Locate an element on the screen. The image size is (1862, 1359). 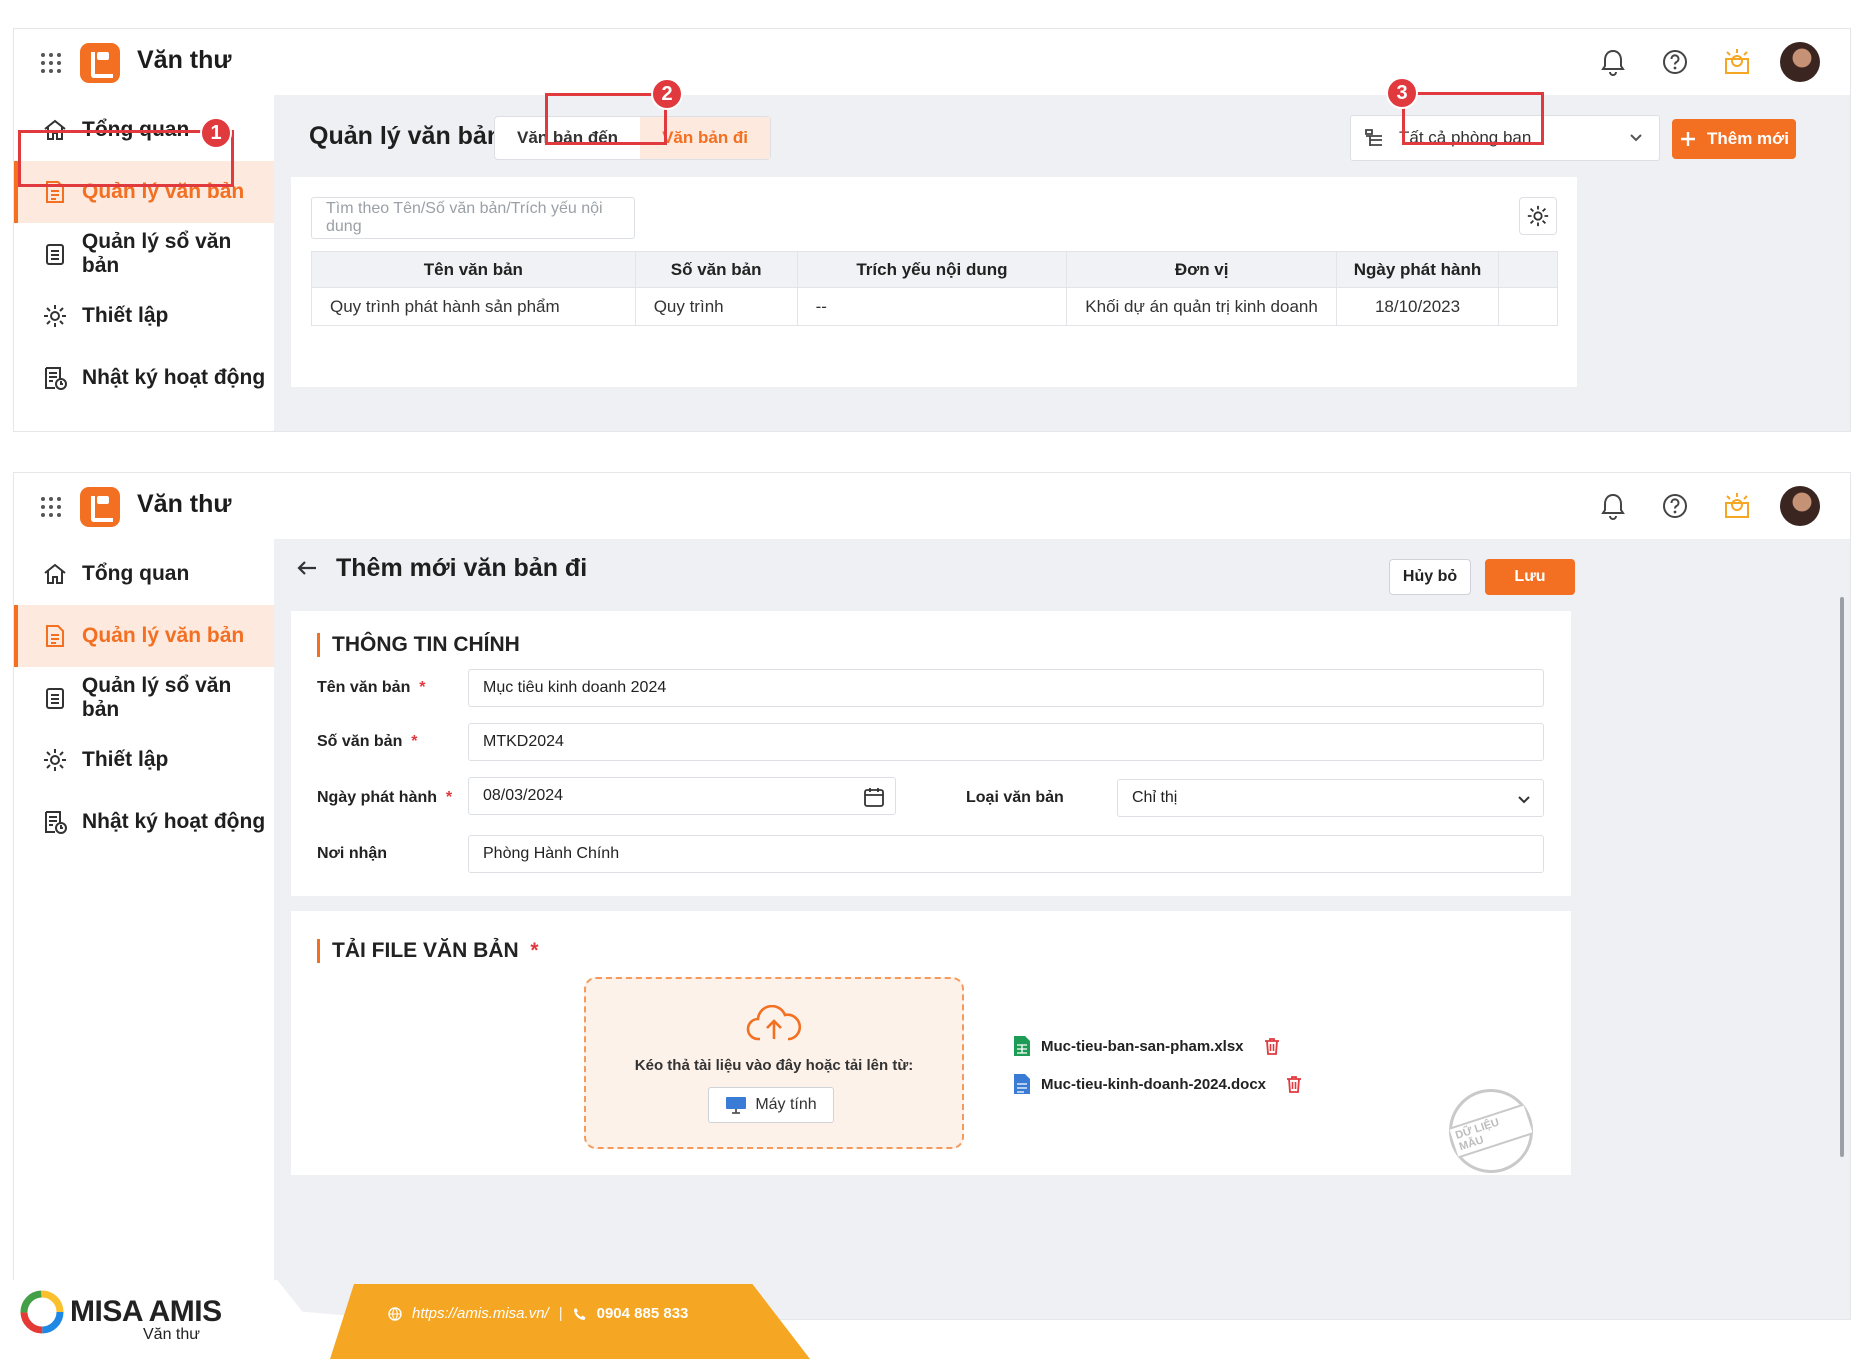
column-header: Tên văn bản is located at coordinates (473, 269).